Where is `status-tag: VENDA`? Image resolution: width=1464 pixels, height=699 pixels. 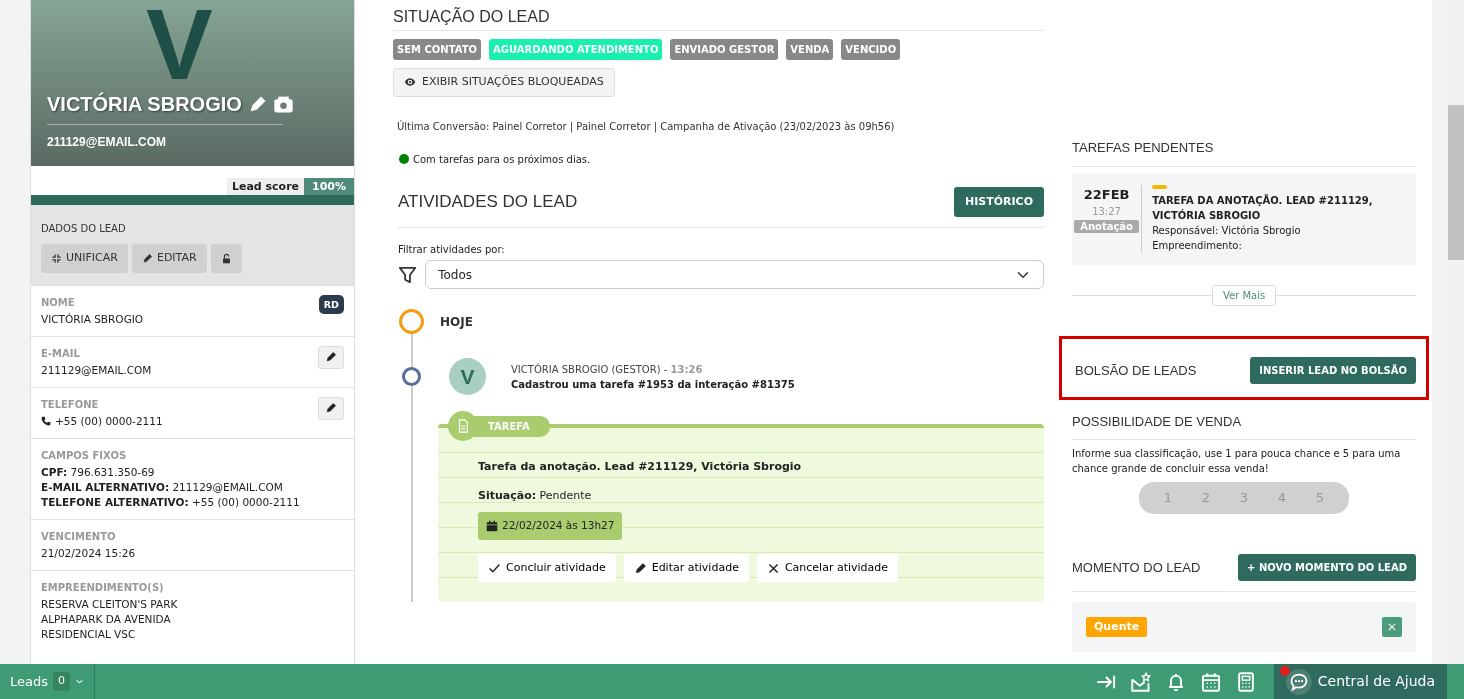 status-tag: VENDA is located at coordinates (810, 49).